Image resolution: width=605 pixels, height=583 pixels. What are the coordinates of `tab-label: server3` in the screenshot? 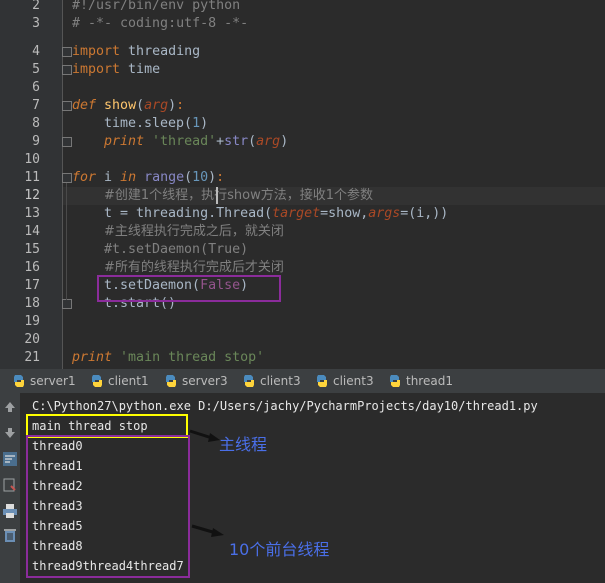 It's located at (205, 381).